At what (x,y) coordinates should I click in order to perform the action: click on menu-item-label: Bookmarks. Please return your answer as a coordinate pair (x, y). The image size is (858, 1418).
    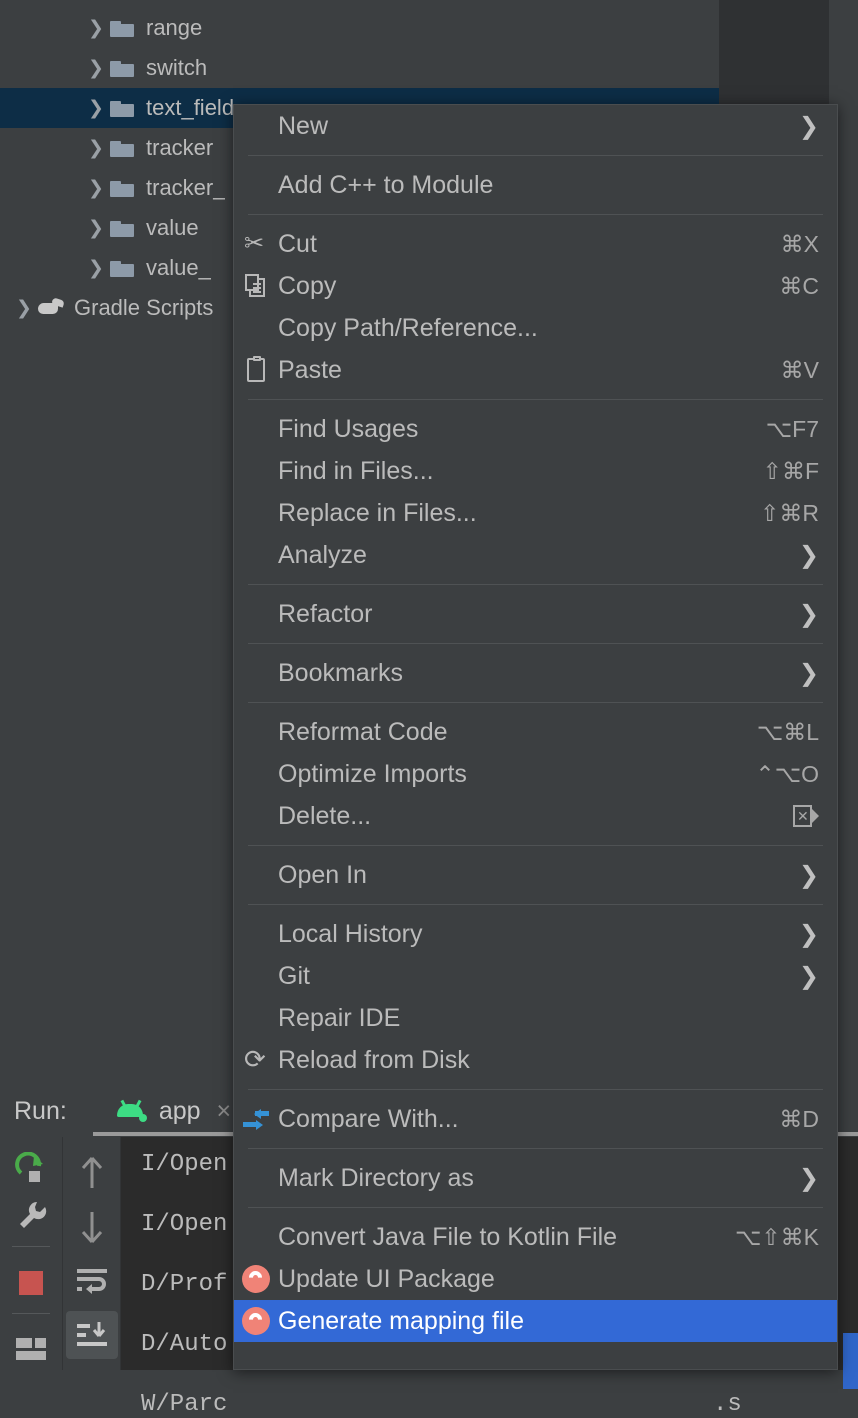
    Looking at the image, I should click on (341, 672).